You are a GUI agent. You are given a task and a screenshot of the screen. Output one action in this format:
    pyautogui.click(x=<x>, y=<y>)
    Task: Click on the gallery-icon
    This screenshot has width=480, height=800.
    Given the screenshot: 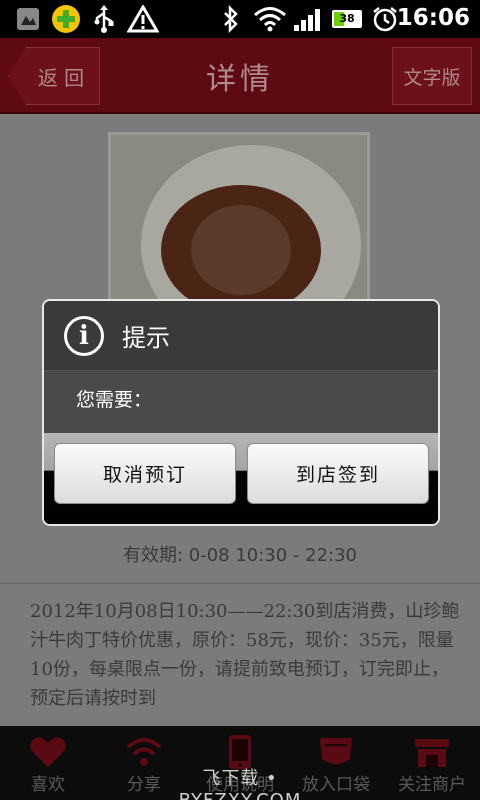 What is the action you would take?
    pyautogui.click(x=28, y=19)
    